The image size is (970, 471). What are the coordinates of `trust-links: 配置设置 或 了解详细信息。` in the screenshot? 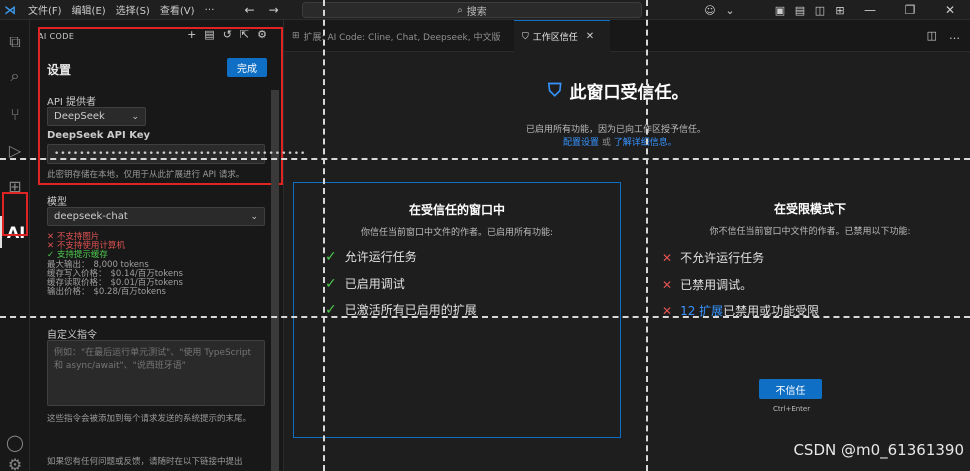 It's located at (620, 141).